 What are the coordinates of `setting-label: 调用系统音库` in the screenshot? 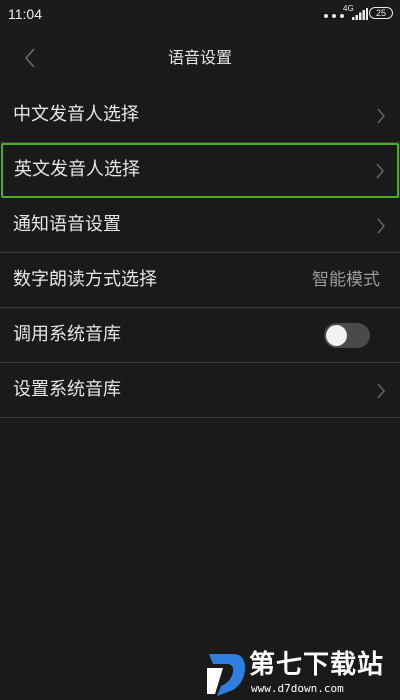 It's located at (67, 334).